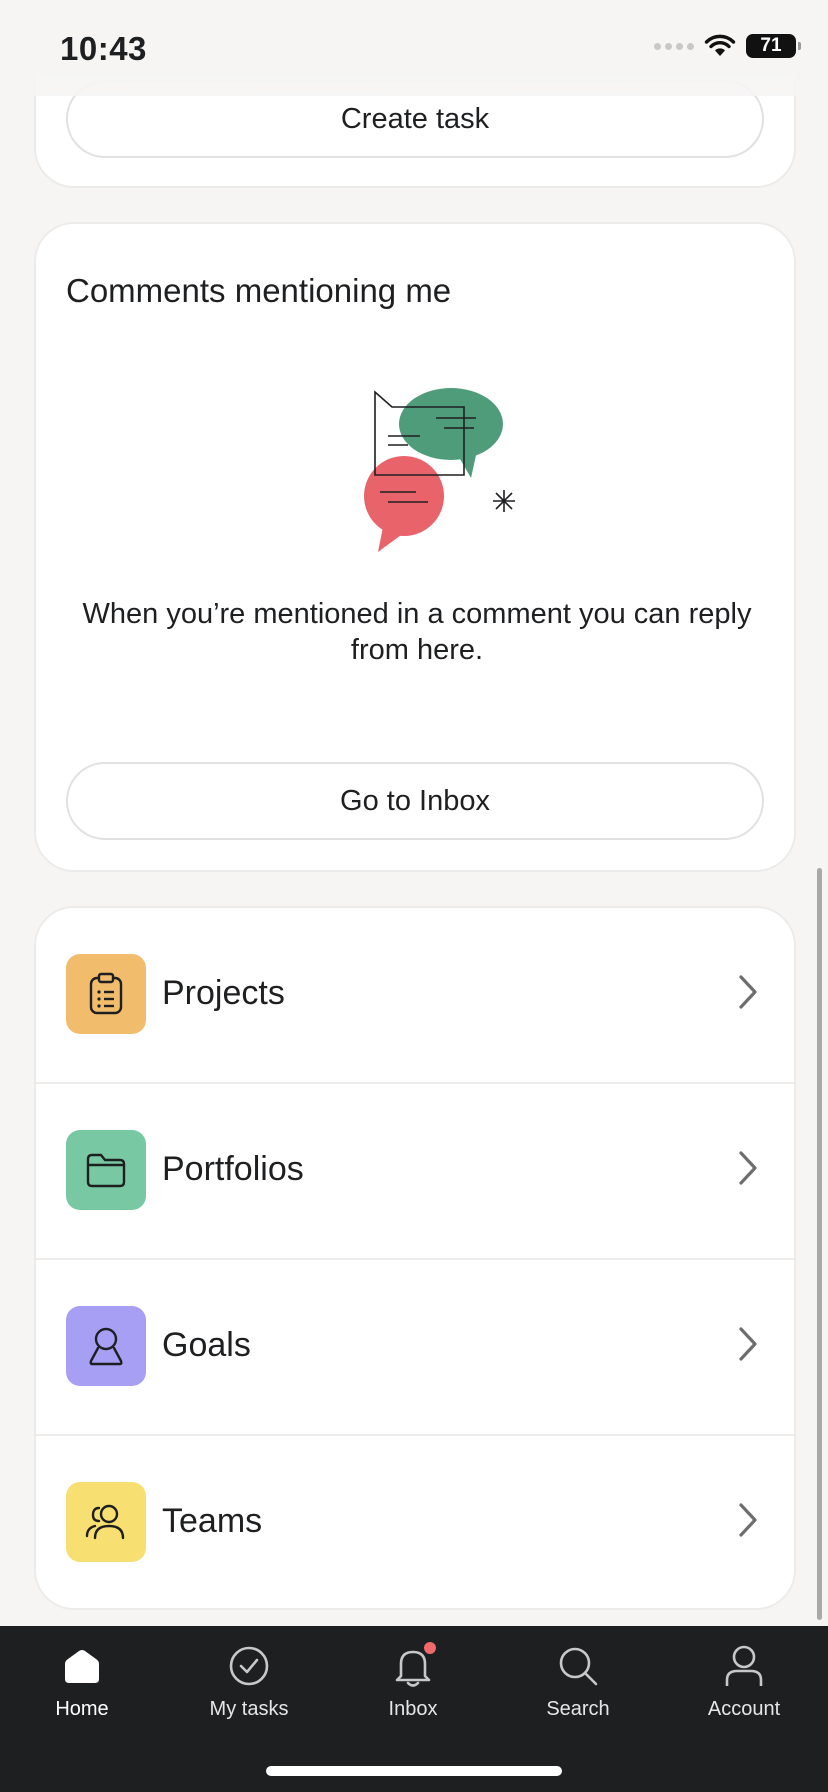 The width and height of the screenshot is (828, 1792). I want to click on tab-search: Search, so click(578, 1685).